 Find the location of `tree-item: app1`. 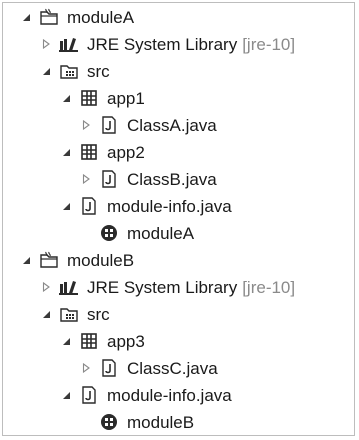

tree-item: app1 is located at coordinates (178, 98).